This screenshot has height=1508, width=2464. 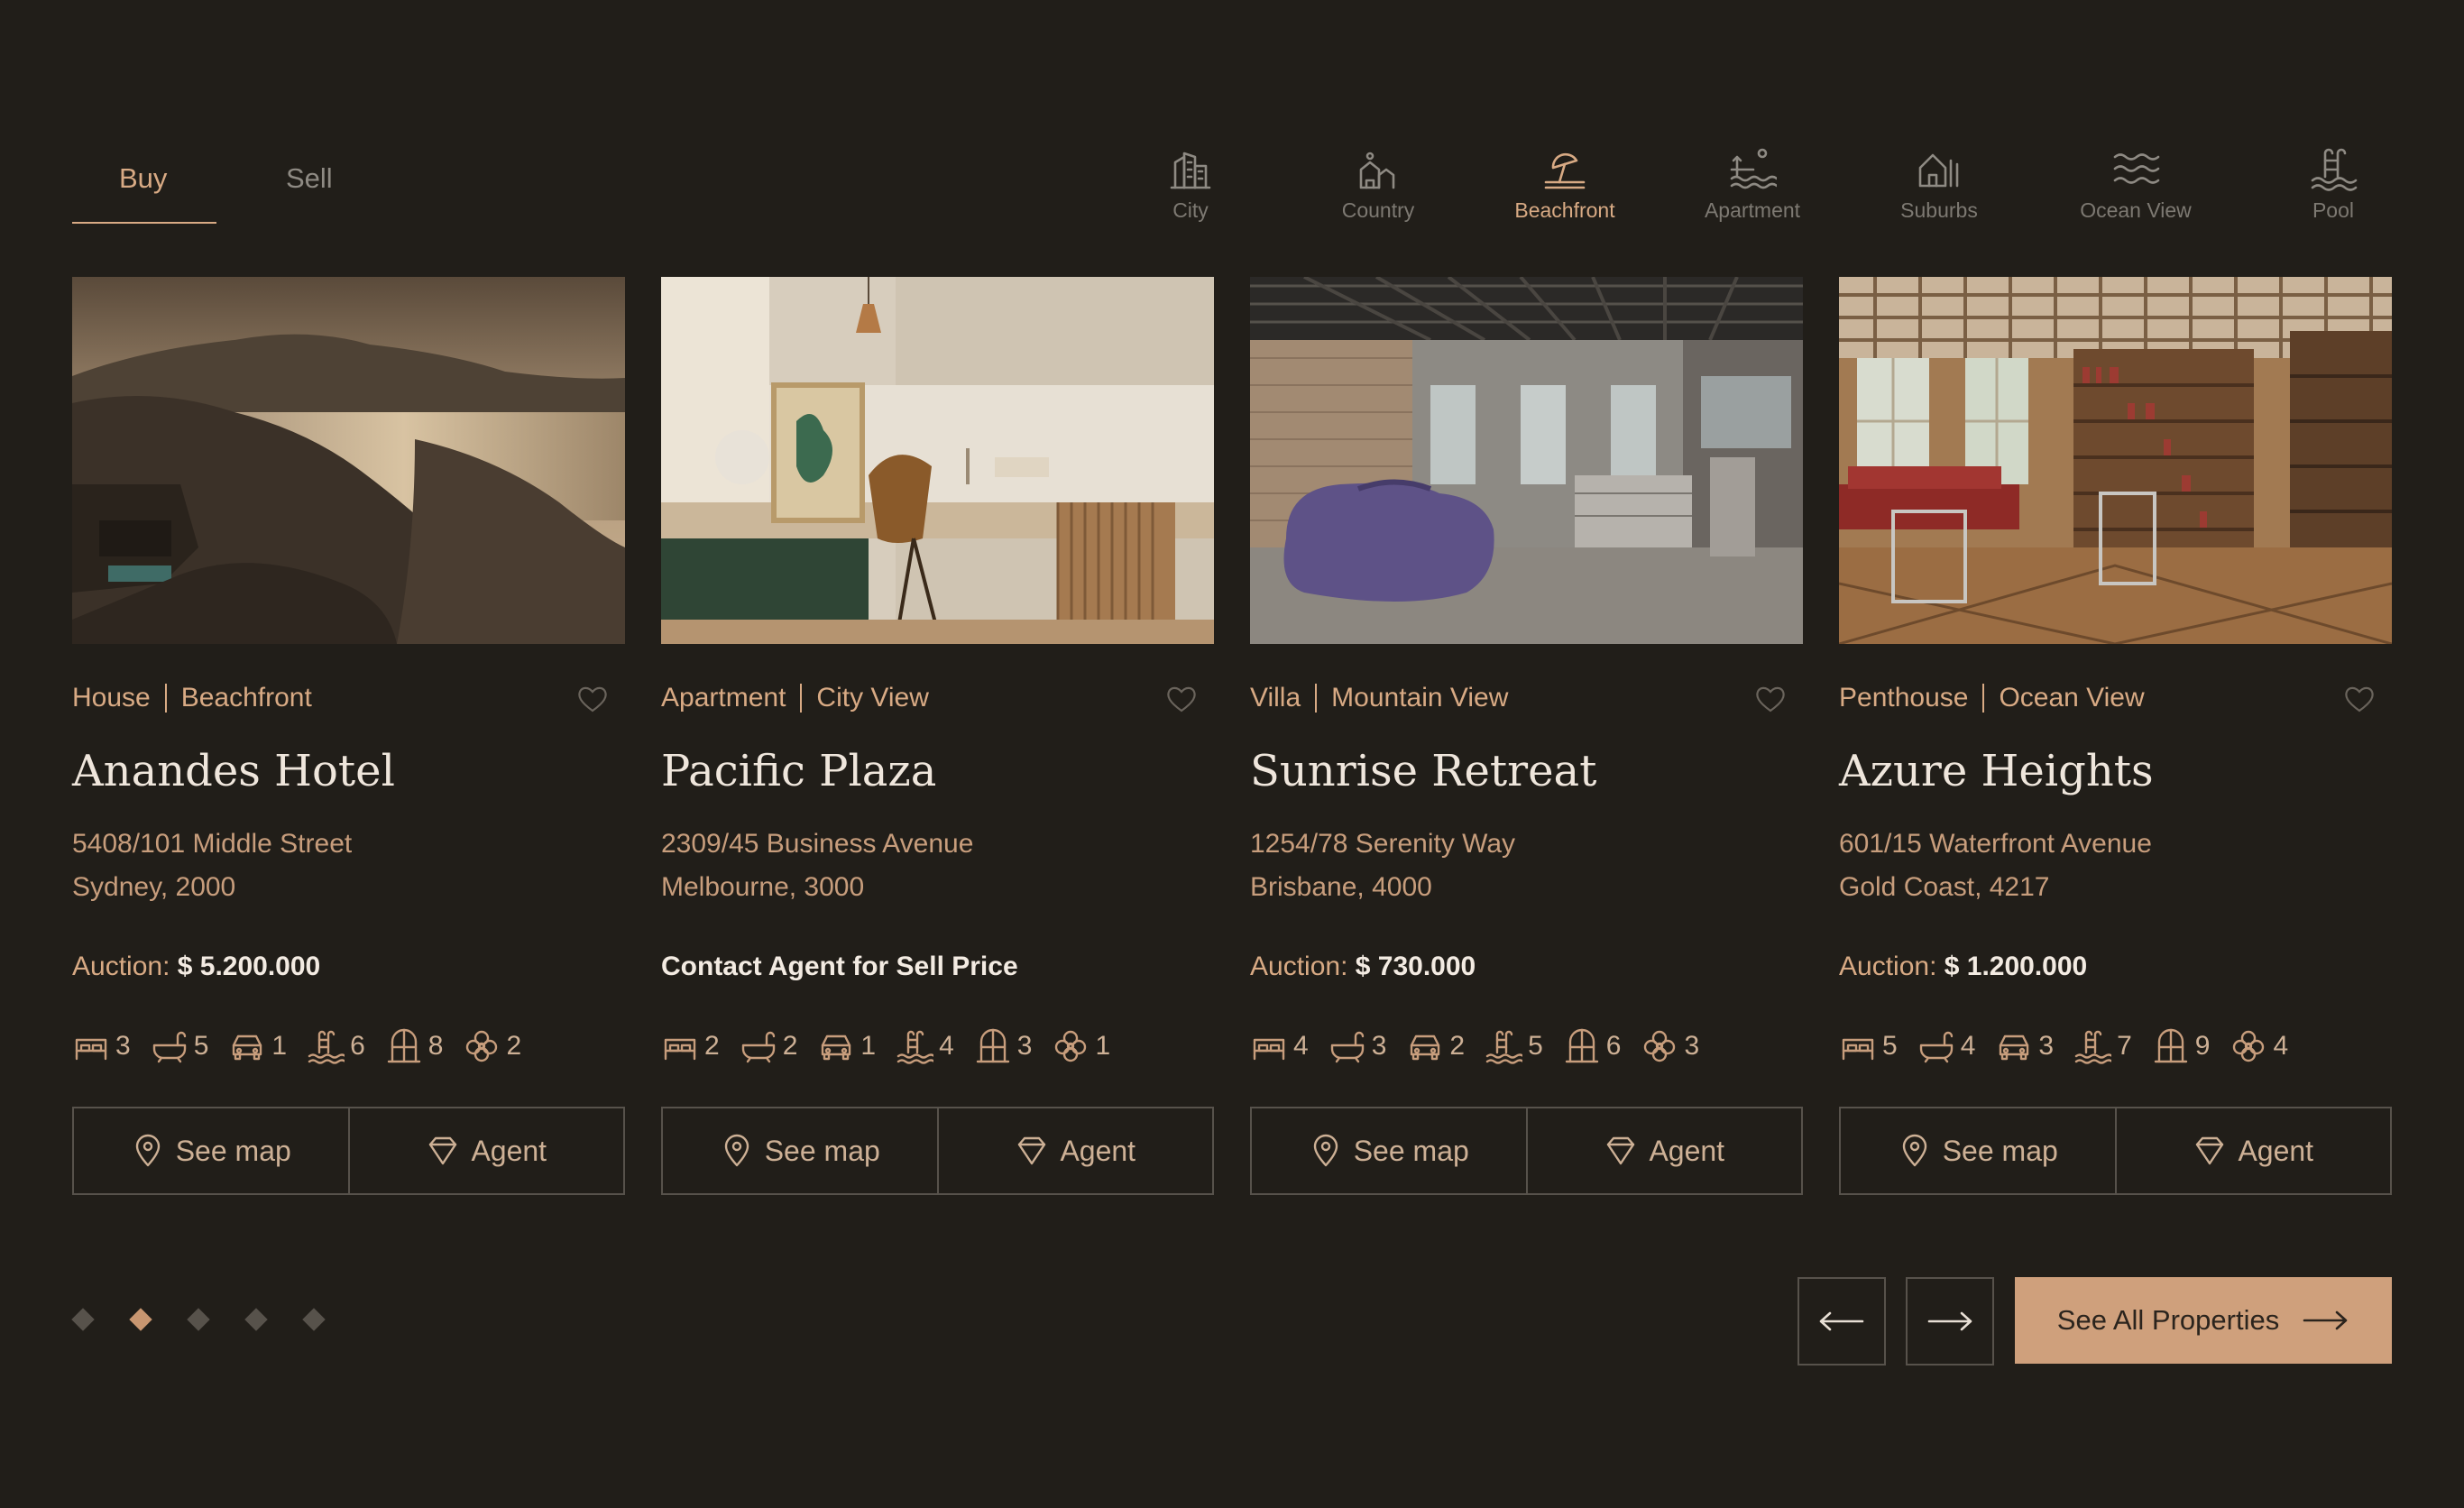 What do you see at coordinates (2203, 1320) in the screenshot?
I see `see-all-properties-button: See All Properties` at bounding box center [2203, 1320].